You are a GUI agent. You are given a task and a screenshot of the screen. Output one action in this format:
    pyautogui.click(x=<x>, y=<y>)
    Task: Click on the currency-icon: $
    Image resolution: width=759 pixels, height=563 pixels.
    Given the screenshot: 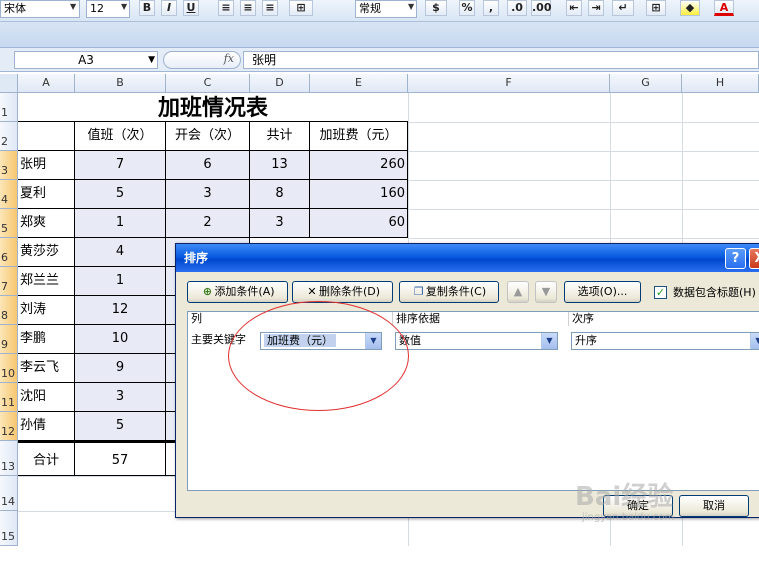 What is the action you would take?
    pyautogui.click(x=436, y=8)
    